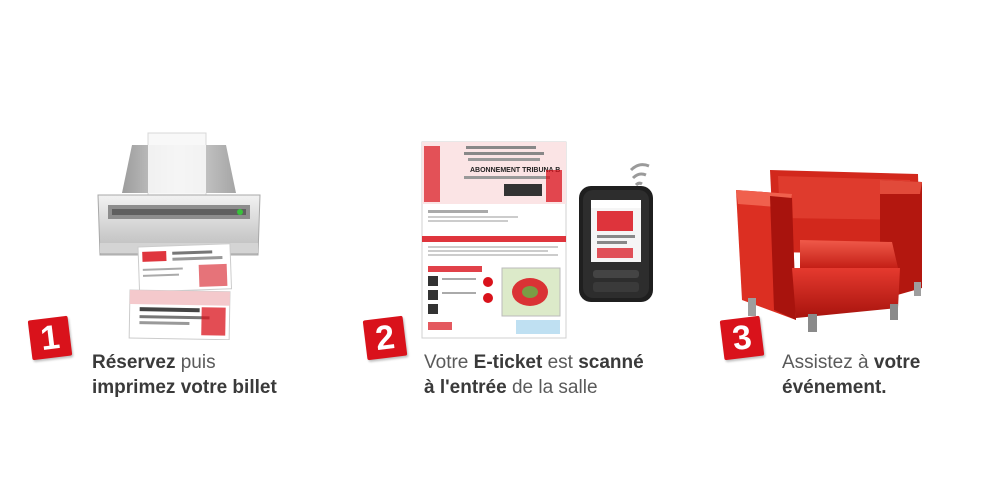  What do you see at coordinates (616, 232) in the screenshot?
I see `scanner-device-icon` at bounding box center [616, 232].